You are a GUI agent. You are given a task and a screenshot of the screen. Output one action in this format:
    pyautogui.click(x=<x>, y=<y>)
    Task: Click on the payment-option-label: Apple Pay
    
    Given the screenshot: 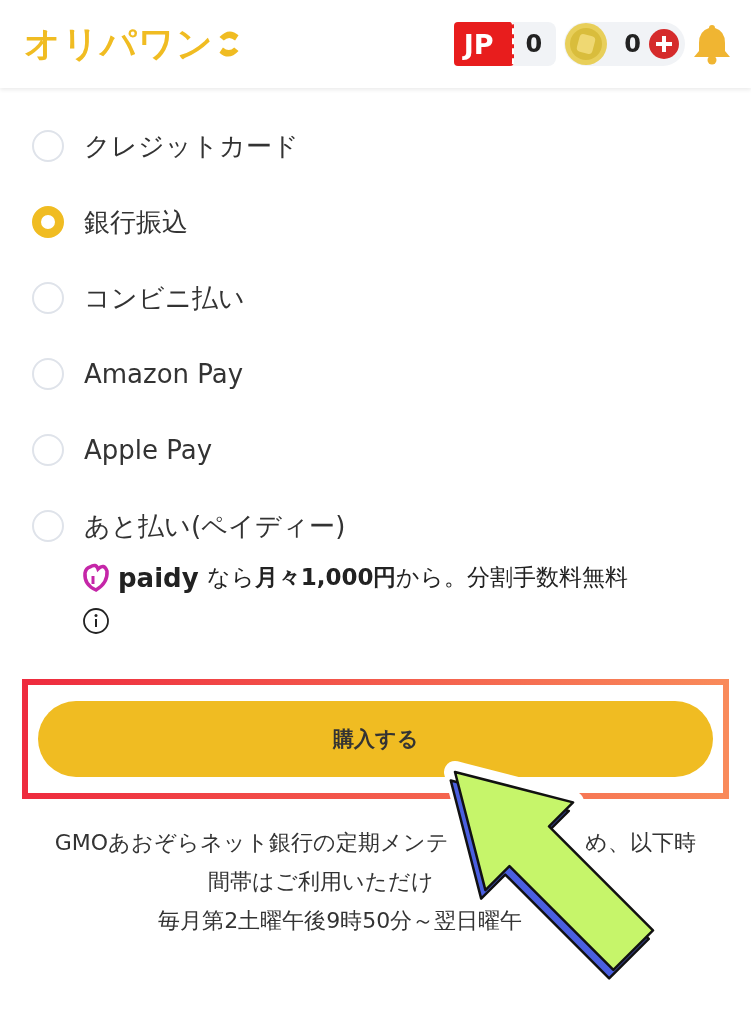 What is the action you would take?
    pyautogui.click(x=148, y=450)
    